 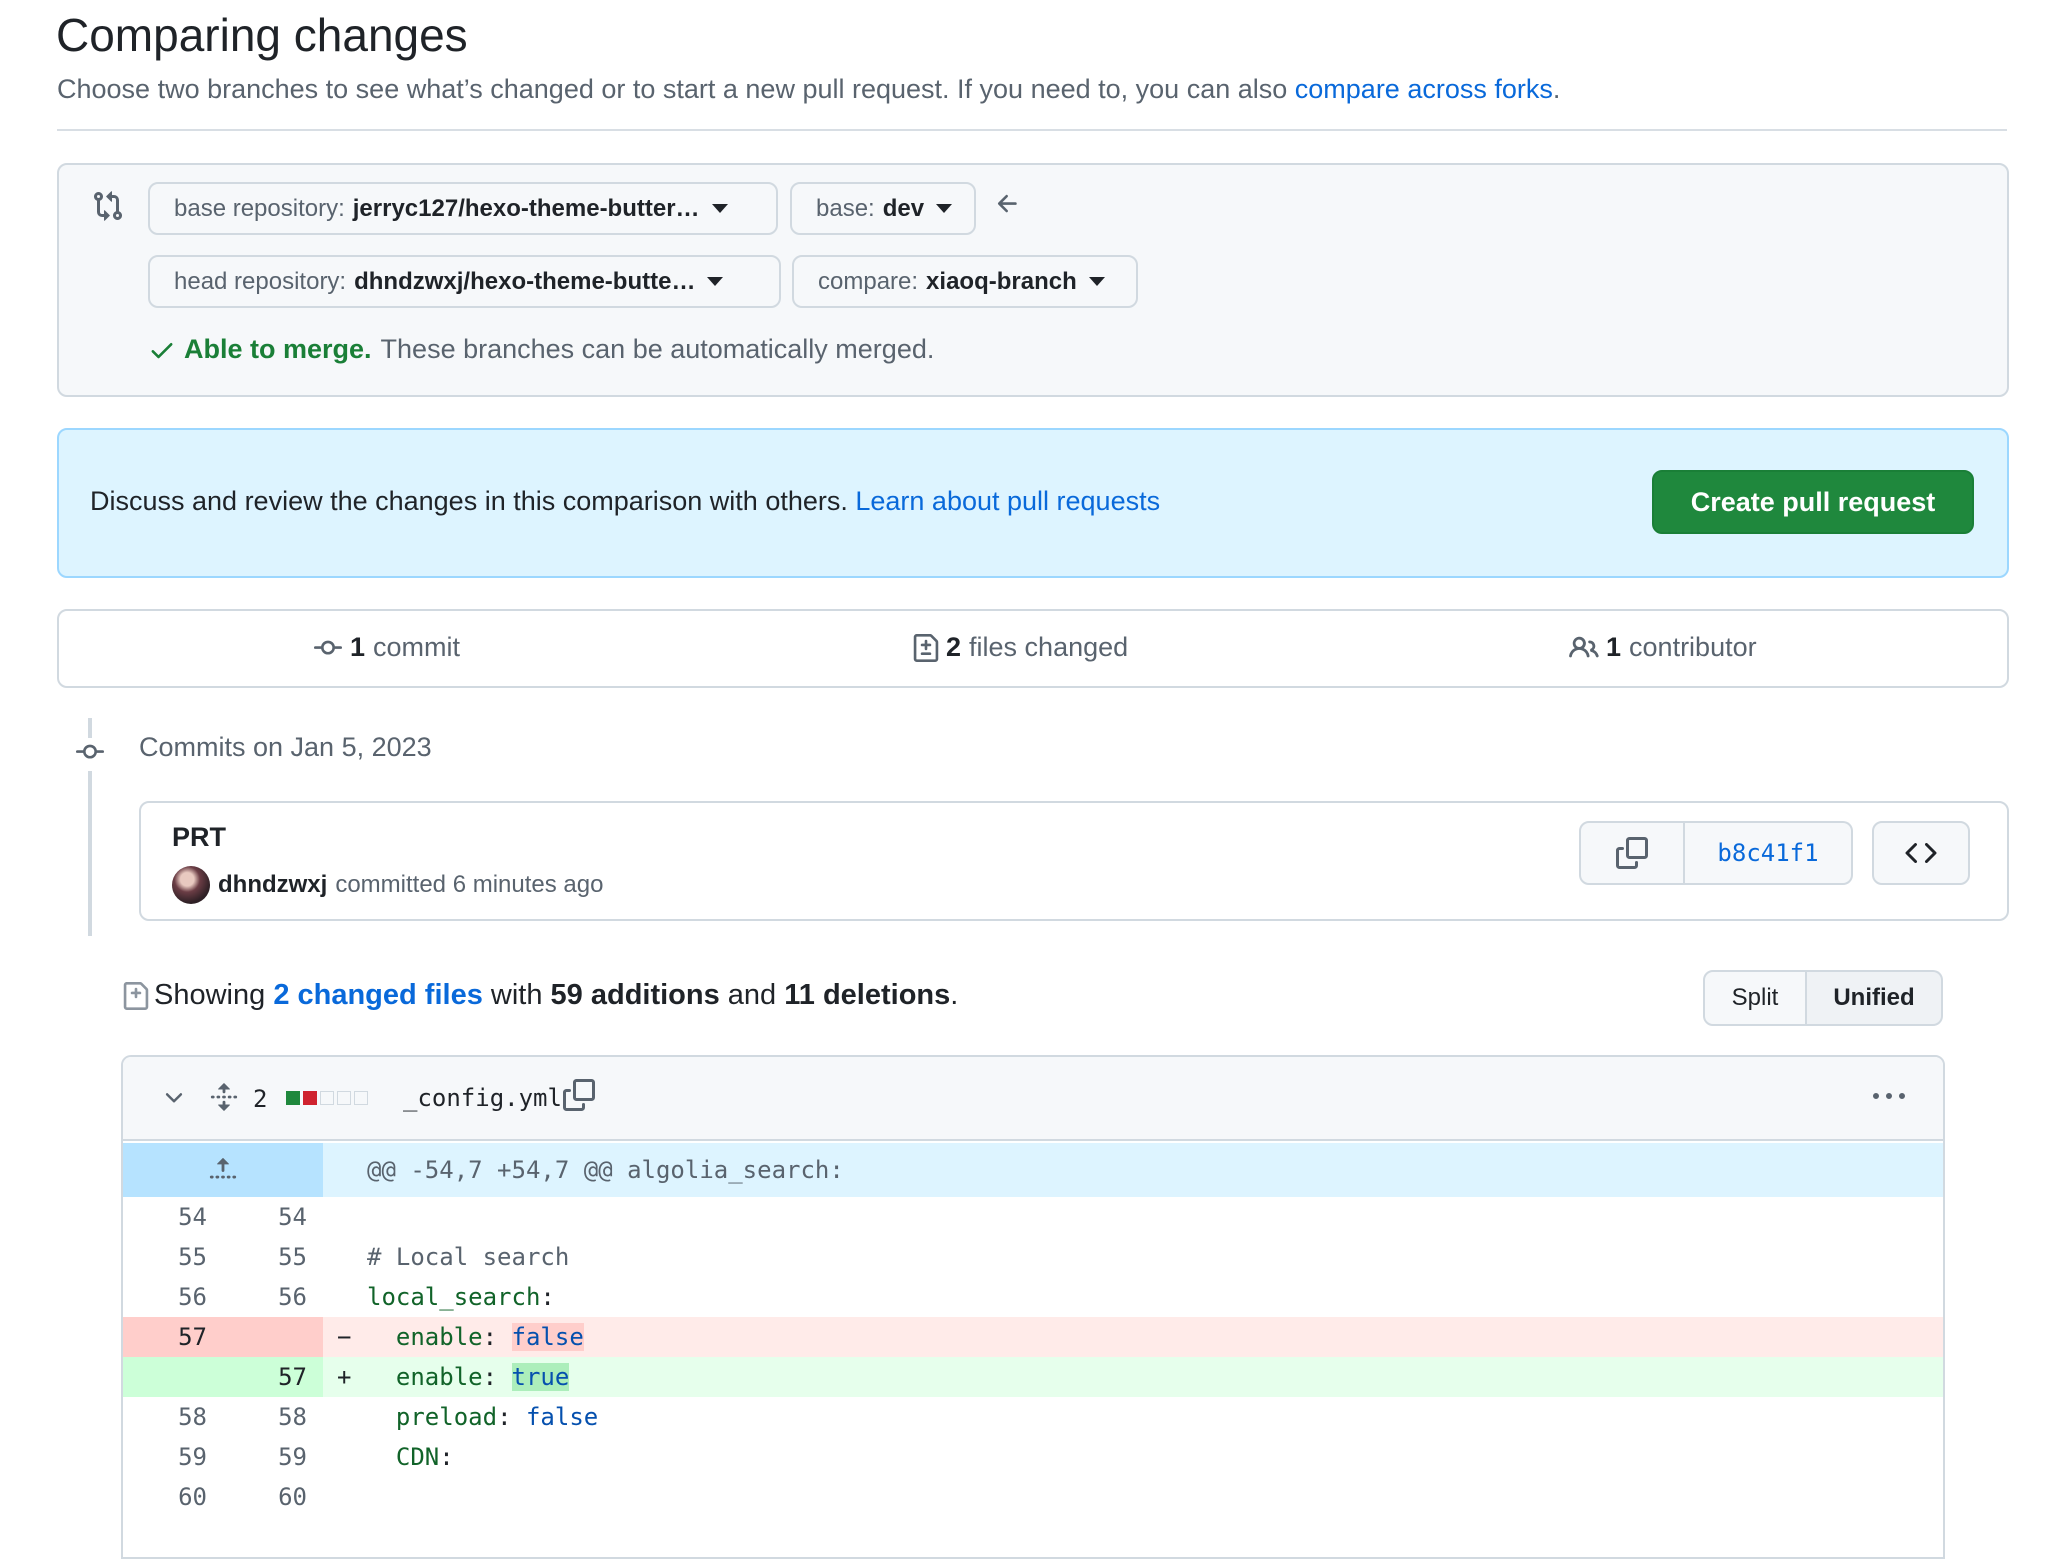 What do you see at coordinates (165, 1377) in the screenshot?
I see `old-line-number` at bounding box center [165, 1377].